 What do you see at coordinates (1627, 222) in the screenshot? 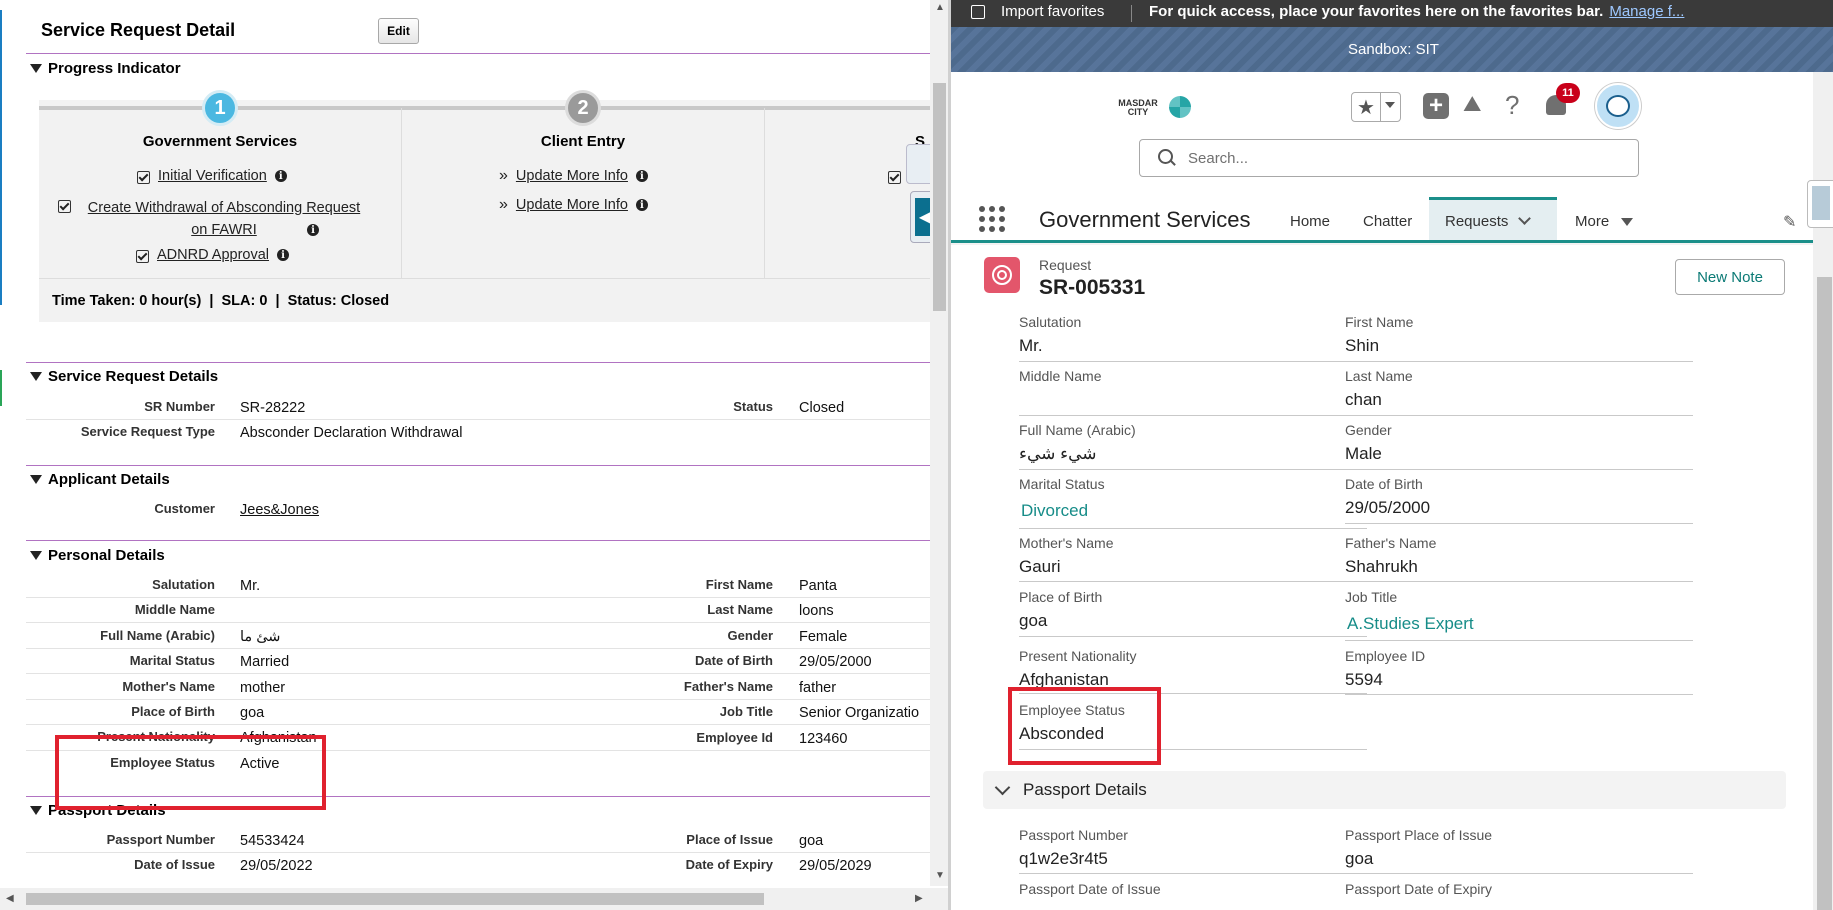
I see `caret-down-icon` at bounding box center [1627, 222].